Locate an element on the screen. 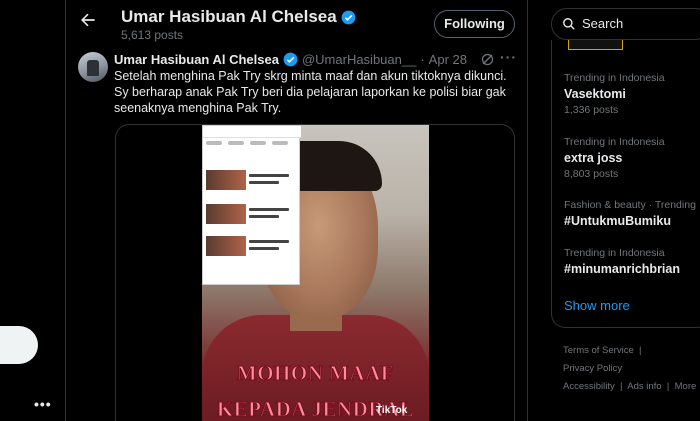  more-menu-icon: ••• is located at coordinates (43, 404).